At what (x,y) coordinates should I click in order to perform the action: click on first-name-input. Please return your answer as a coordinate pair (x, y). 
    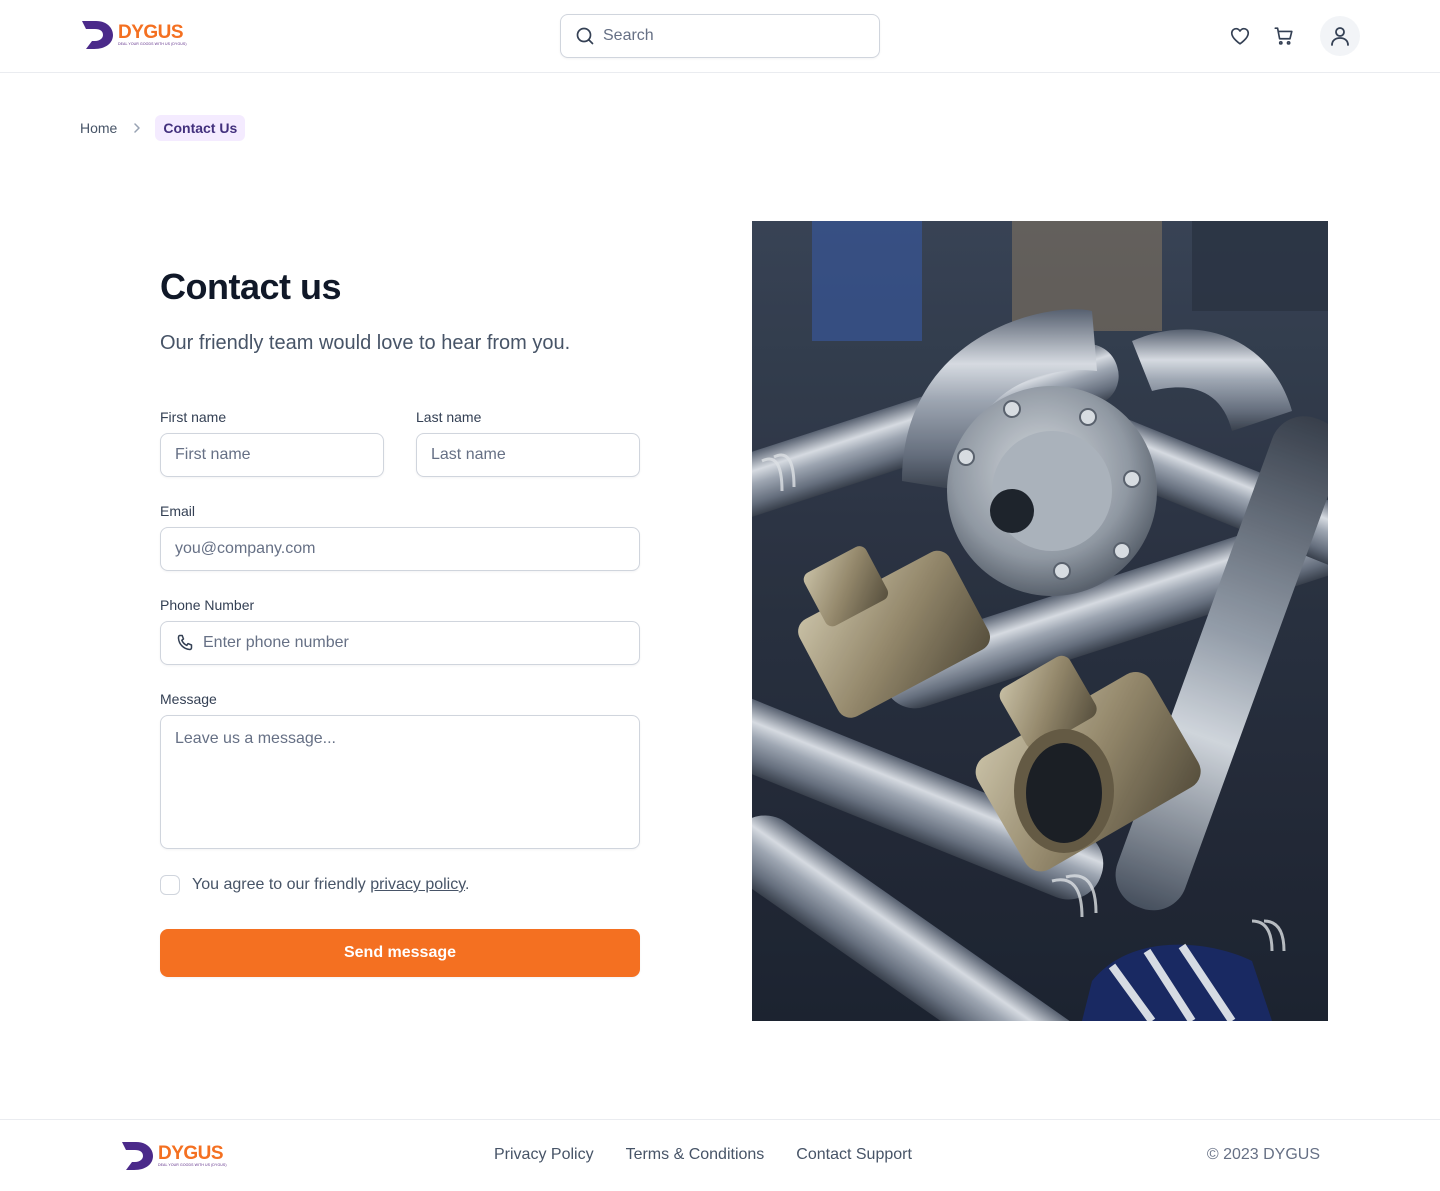
    Looking at the image, I should click on (272, 455).